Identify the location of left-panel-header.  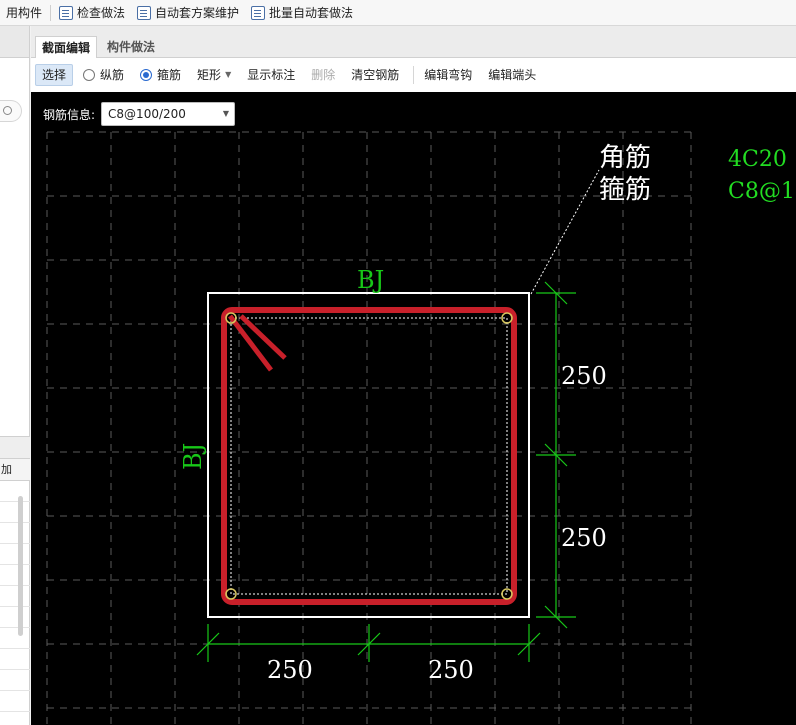
(14, 42).